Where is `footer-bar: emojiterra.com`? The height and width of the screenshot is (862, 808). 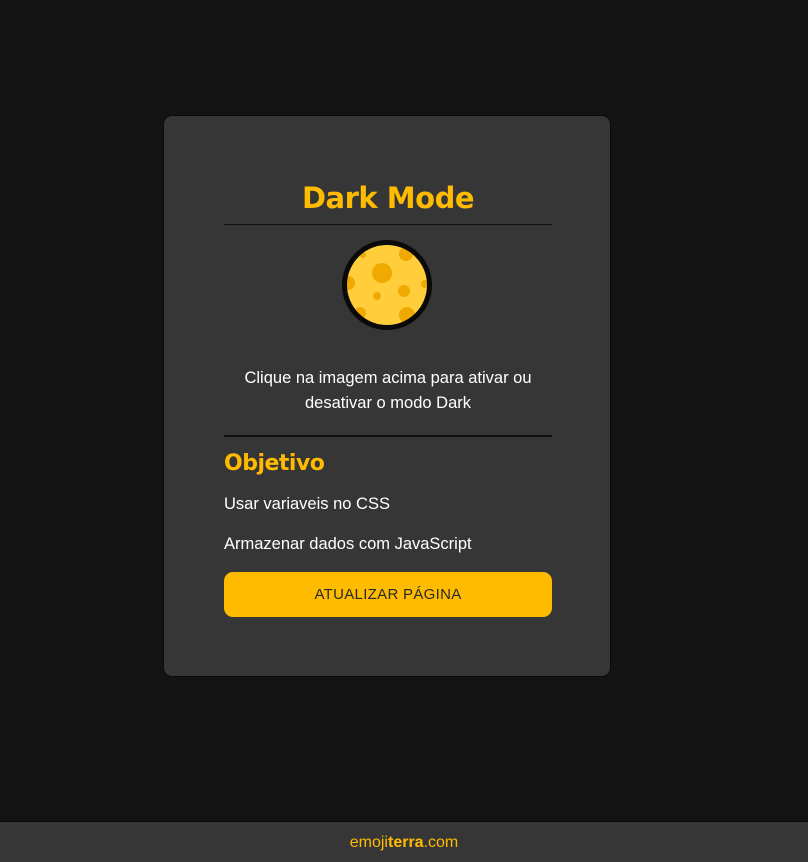 footer-bar: emojiterra.com is located at coordinates (404, 841).